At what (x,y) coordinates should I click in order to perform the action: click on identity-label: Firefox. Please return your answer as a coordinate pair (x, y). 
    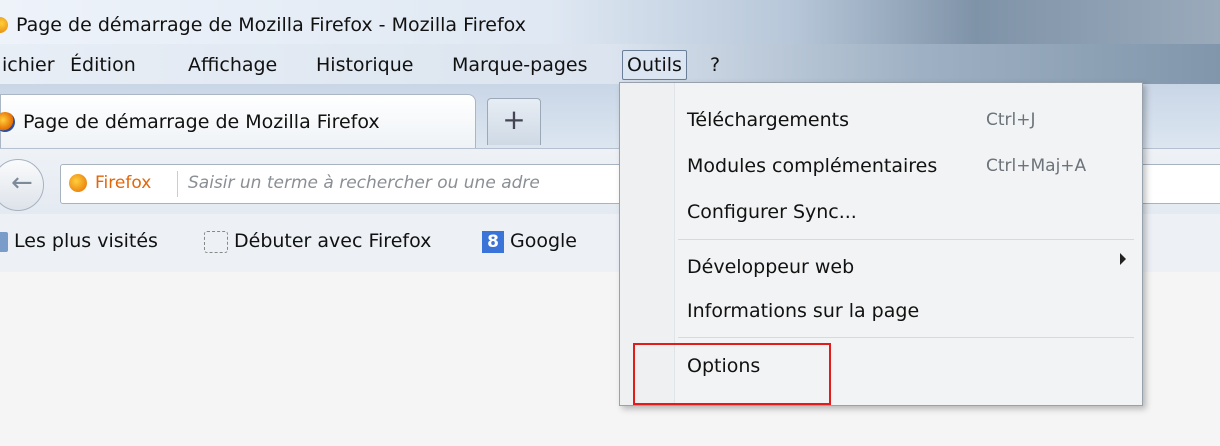
    Looking at the image, I should click on (123, 183).